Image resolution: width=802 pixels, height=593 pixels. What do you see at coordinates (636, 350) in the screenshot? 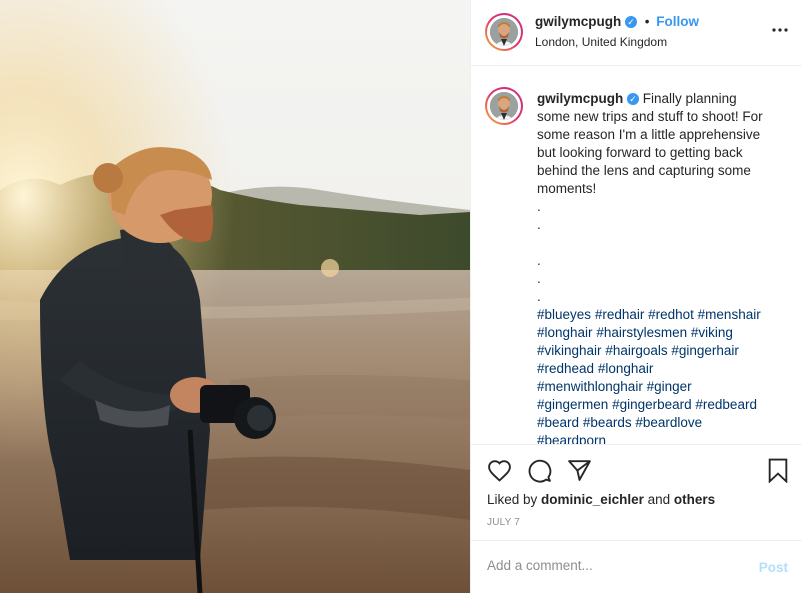
I see `hashtag-link: #hairgoals` at bounding box center [636, 350].